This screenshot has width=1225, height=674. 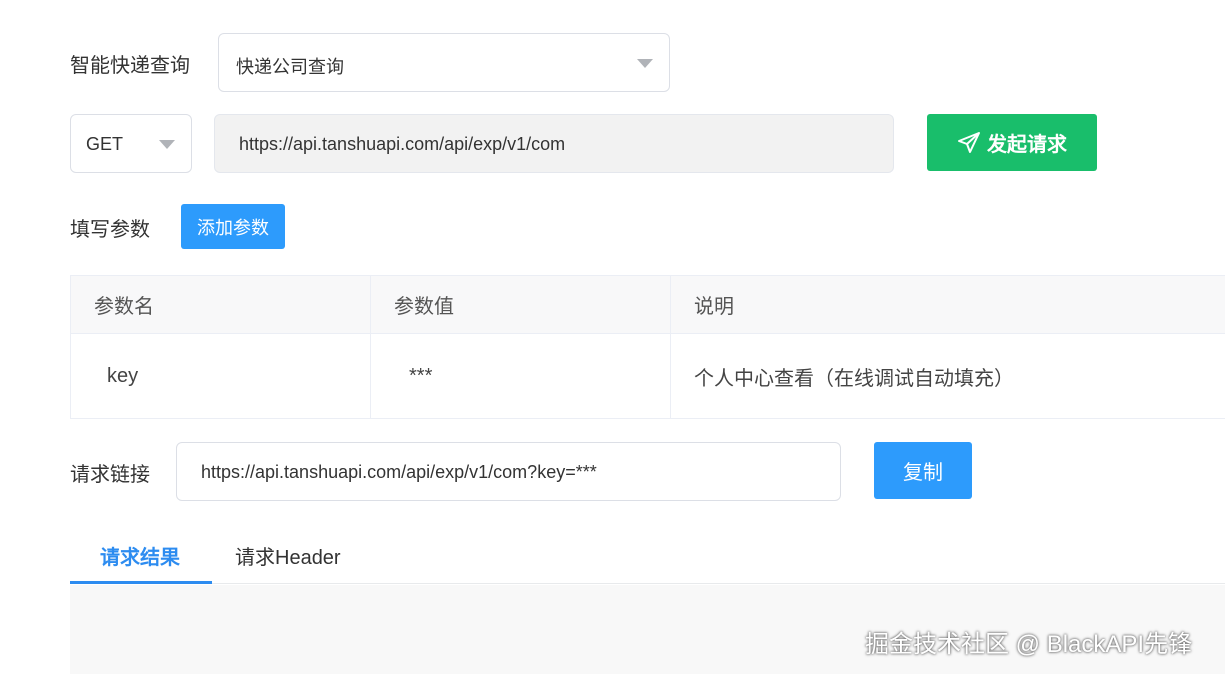 What do you see at coordinates (290, 67) in the screenshot?
I see `api-select-value: 快递公司查询` at bounding box center [290, 67].